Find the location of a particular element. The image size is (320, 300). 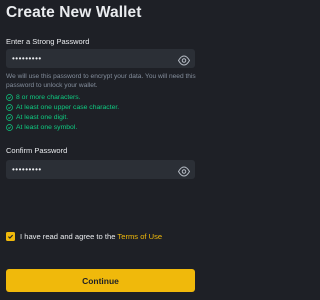

page-title: Create New Wallet is located at coordinates (74, 12).